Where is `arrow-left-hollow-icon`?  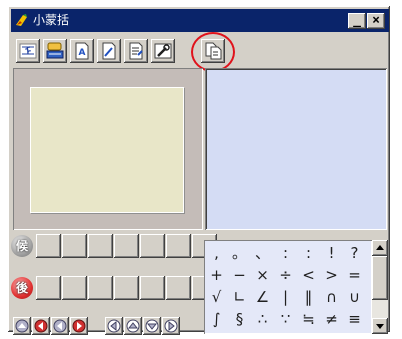
arrow-left-hollow-icon is located at coordinates (114, 326).